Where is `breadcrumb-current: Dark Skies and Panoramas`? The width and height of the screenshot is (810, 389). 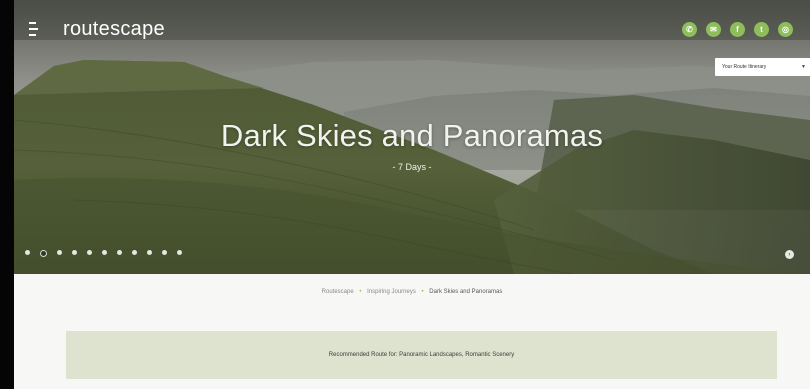 breadcrumb-current: Dark Skies and Panoramas is located at coordinates (466, 292).